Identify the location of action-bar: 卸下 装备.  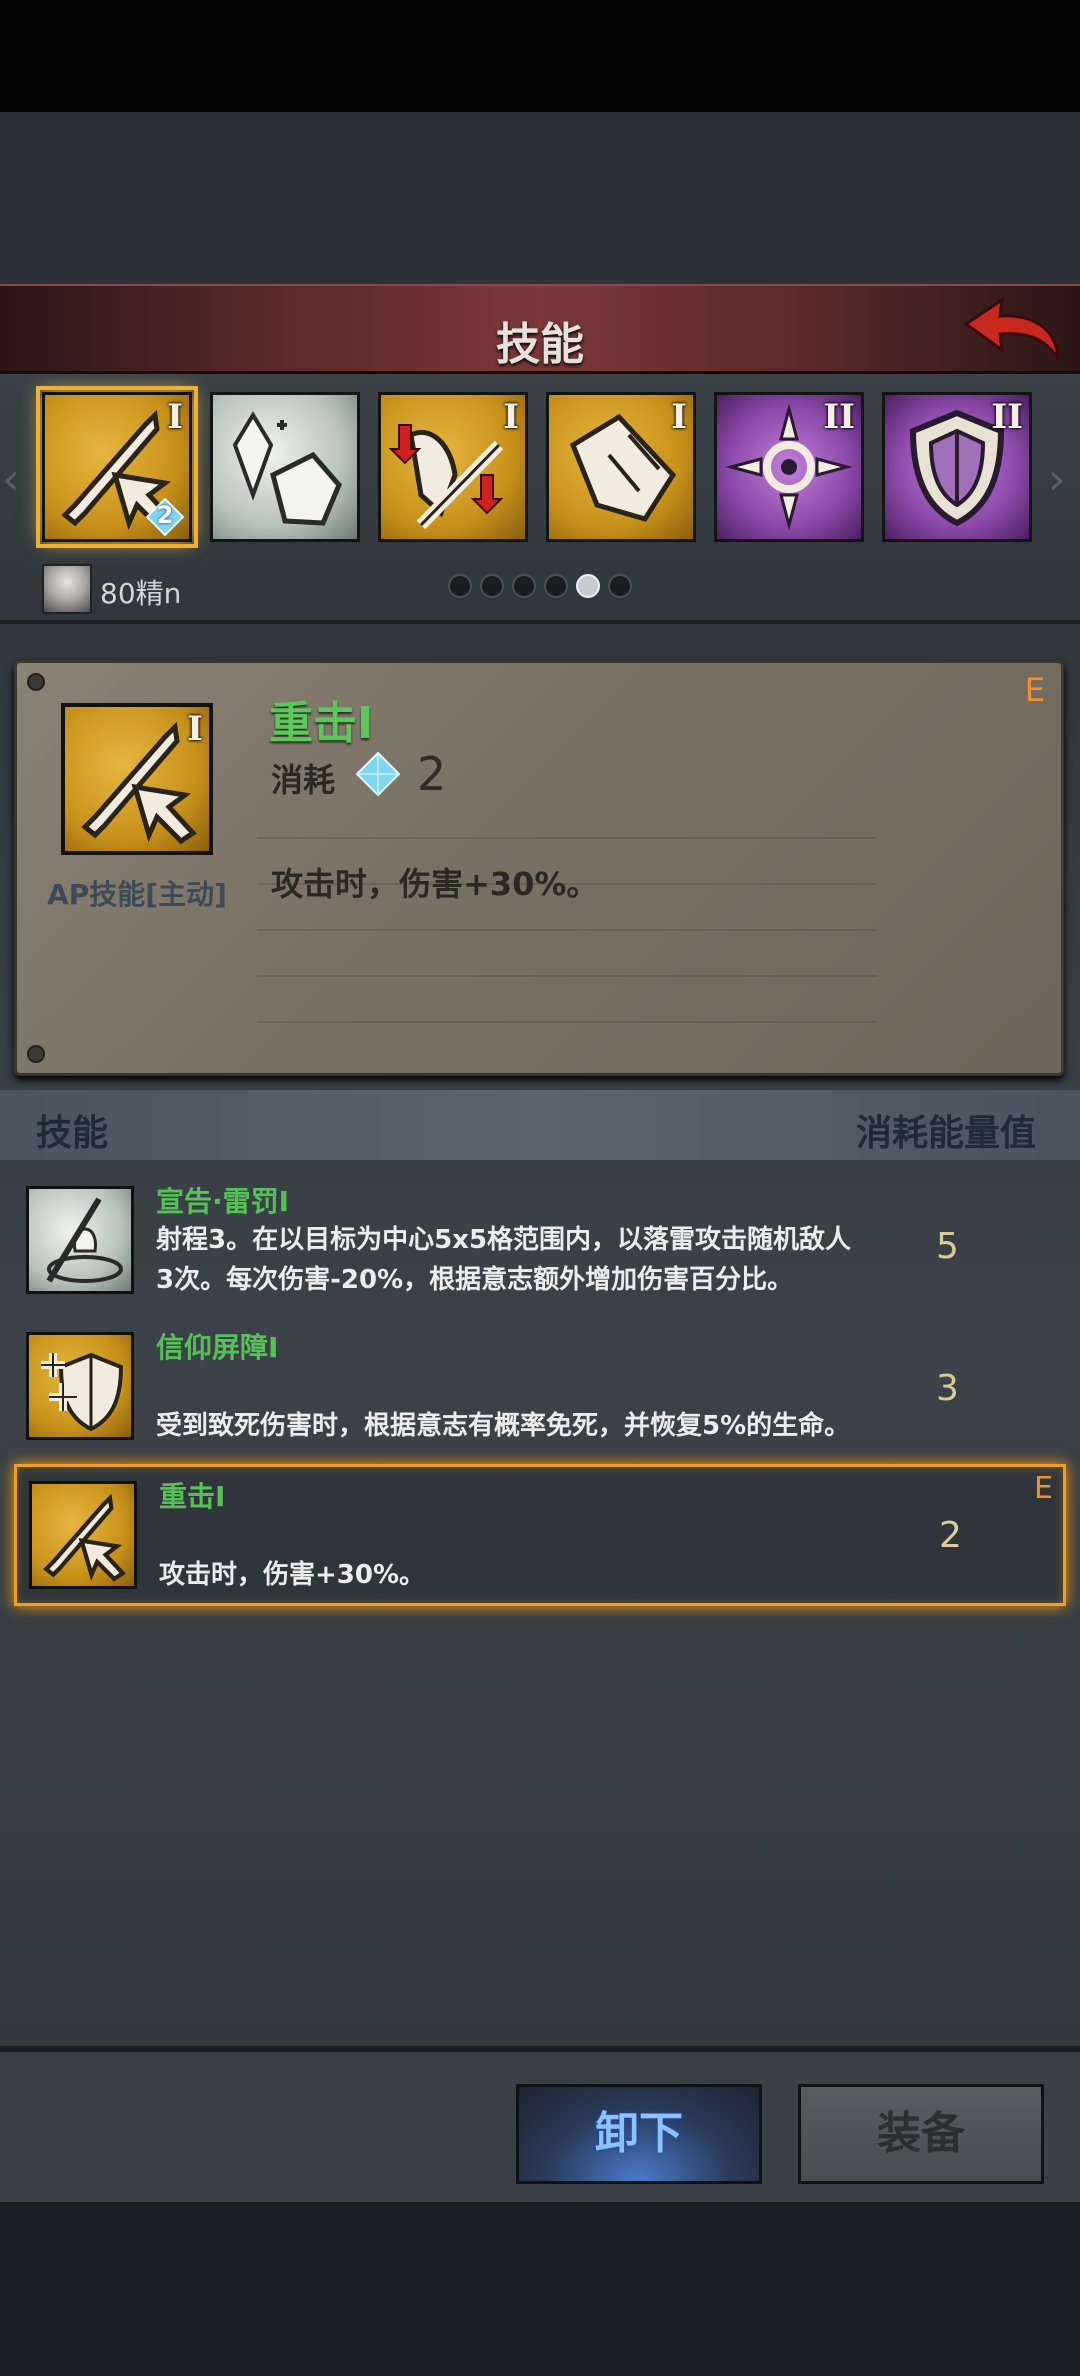
(540, 2124).